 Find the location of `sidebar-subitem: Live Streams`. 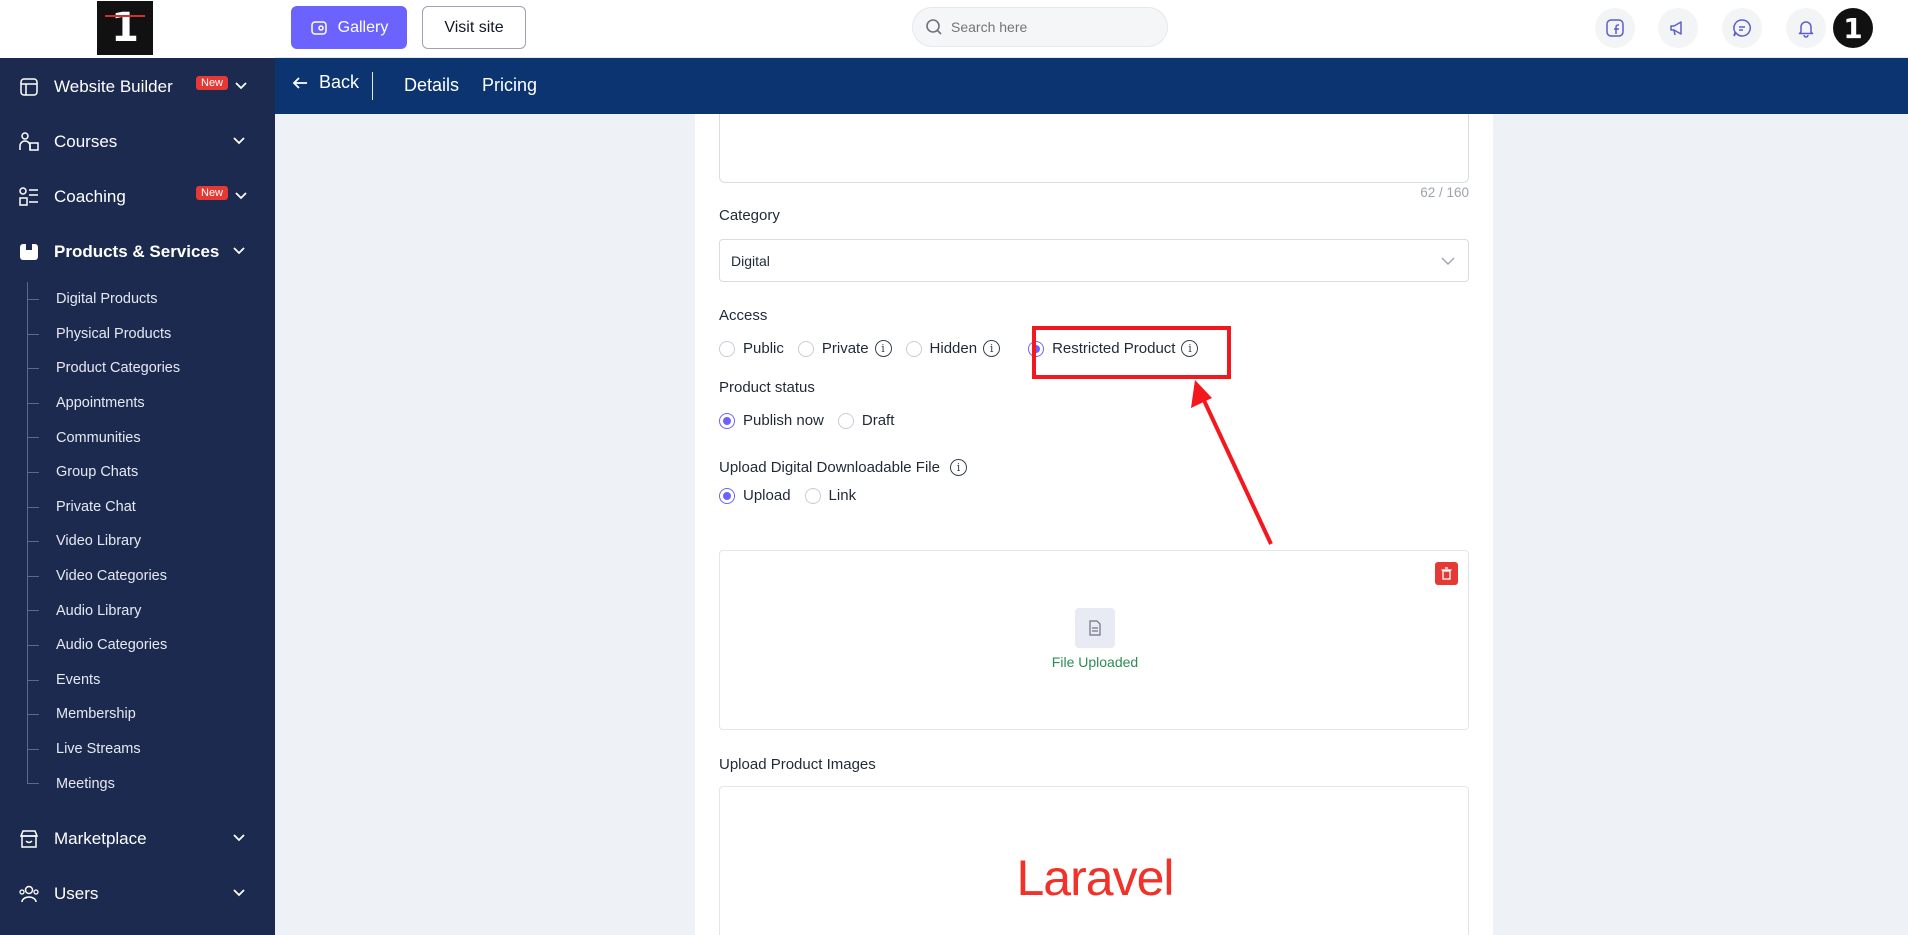

sidebar-subitem: Live Streams is located at coordinates (151, 749).